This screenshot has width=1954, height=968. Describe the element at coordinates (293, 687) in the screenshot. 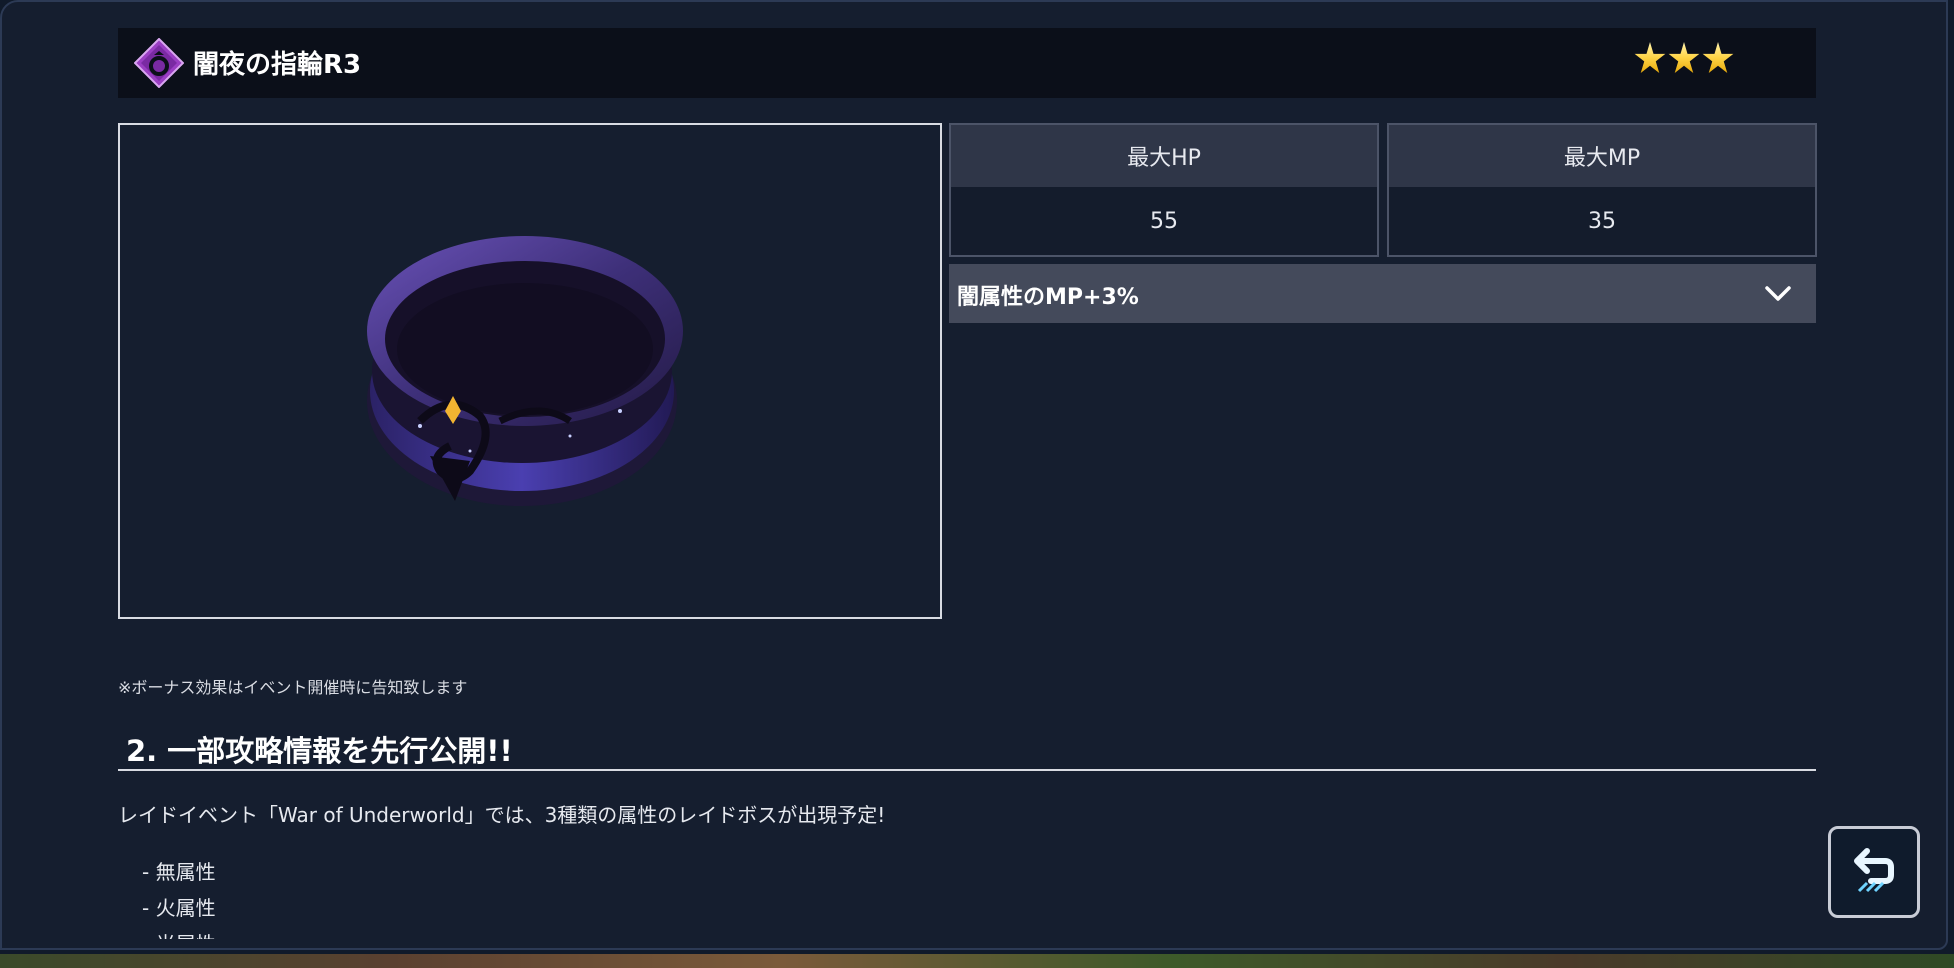

I see `bonus-note: ※ボーナス効果はイベント開催時に告知致します` at that location.